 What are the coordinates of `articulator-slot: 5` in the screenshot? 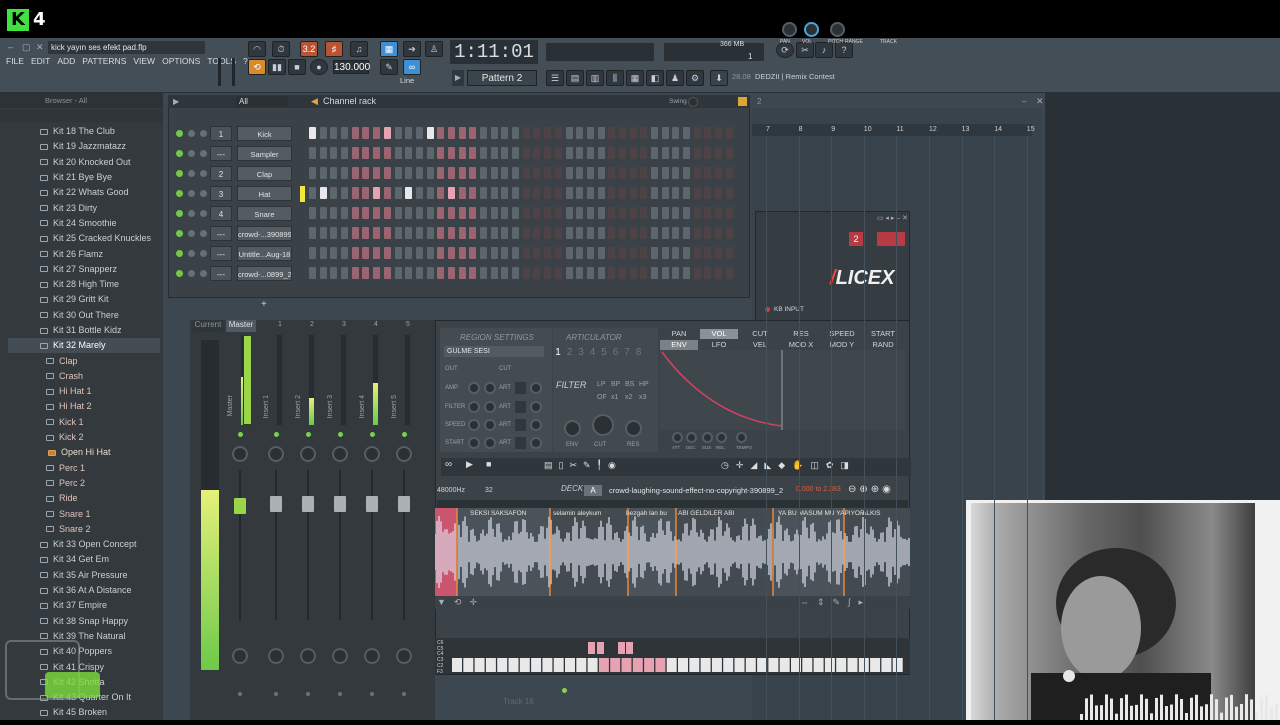 It's located at (604, 353).